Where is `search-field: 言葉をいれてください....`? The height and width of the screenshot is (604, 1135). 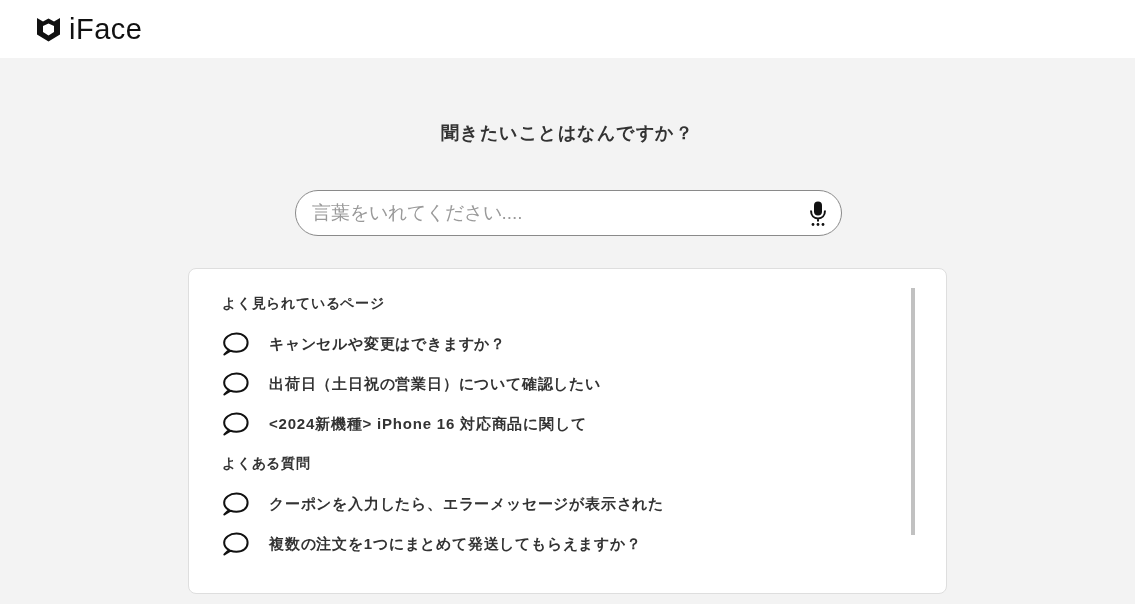
search-field: 言葉をいれてください.... is located at coordinates (568, 213).